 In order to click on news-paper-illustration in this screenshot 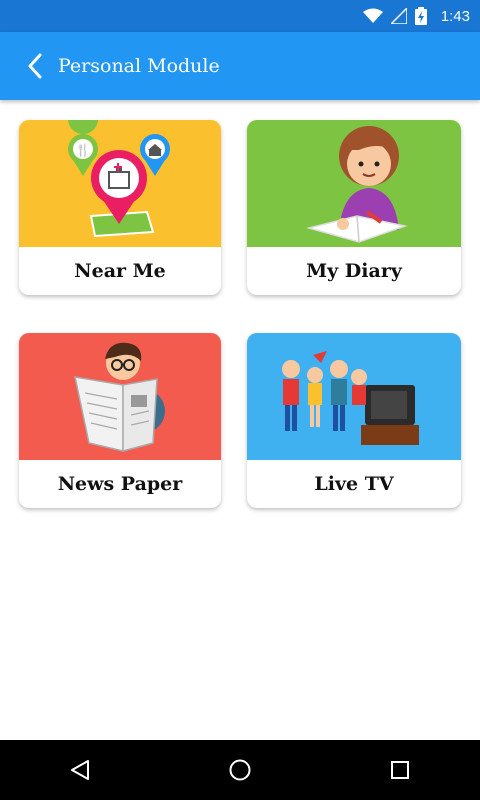, I will do `click(120, 396)`.